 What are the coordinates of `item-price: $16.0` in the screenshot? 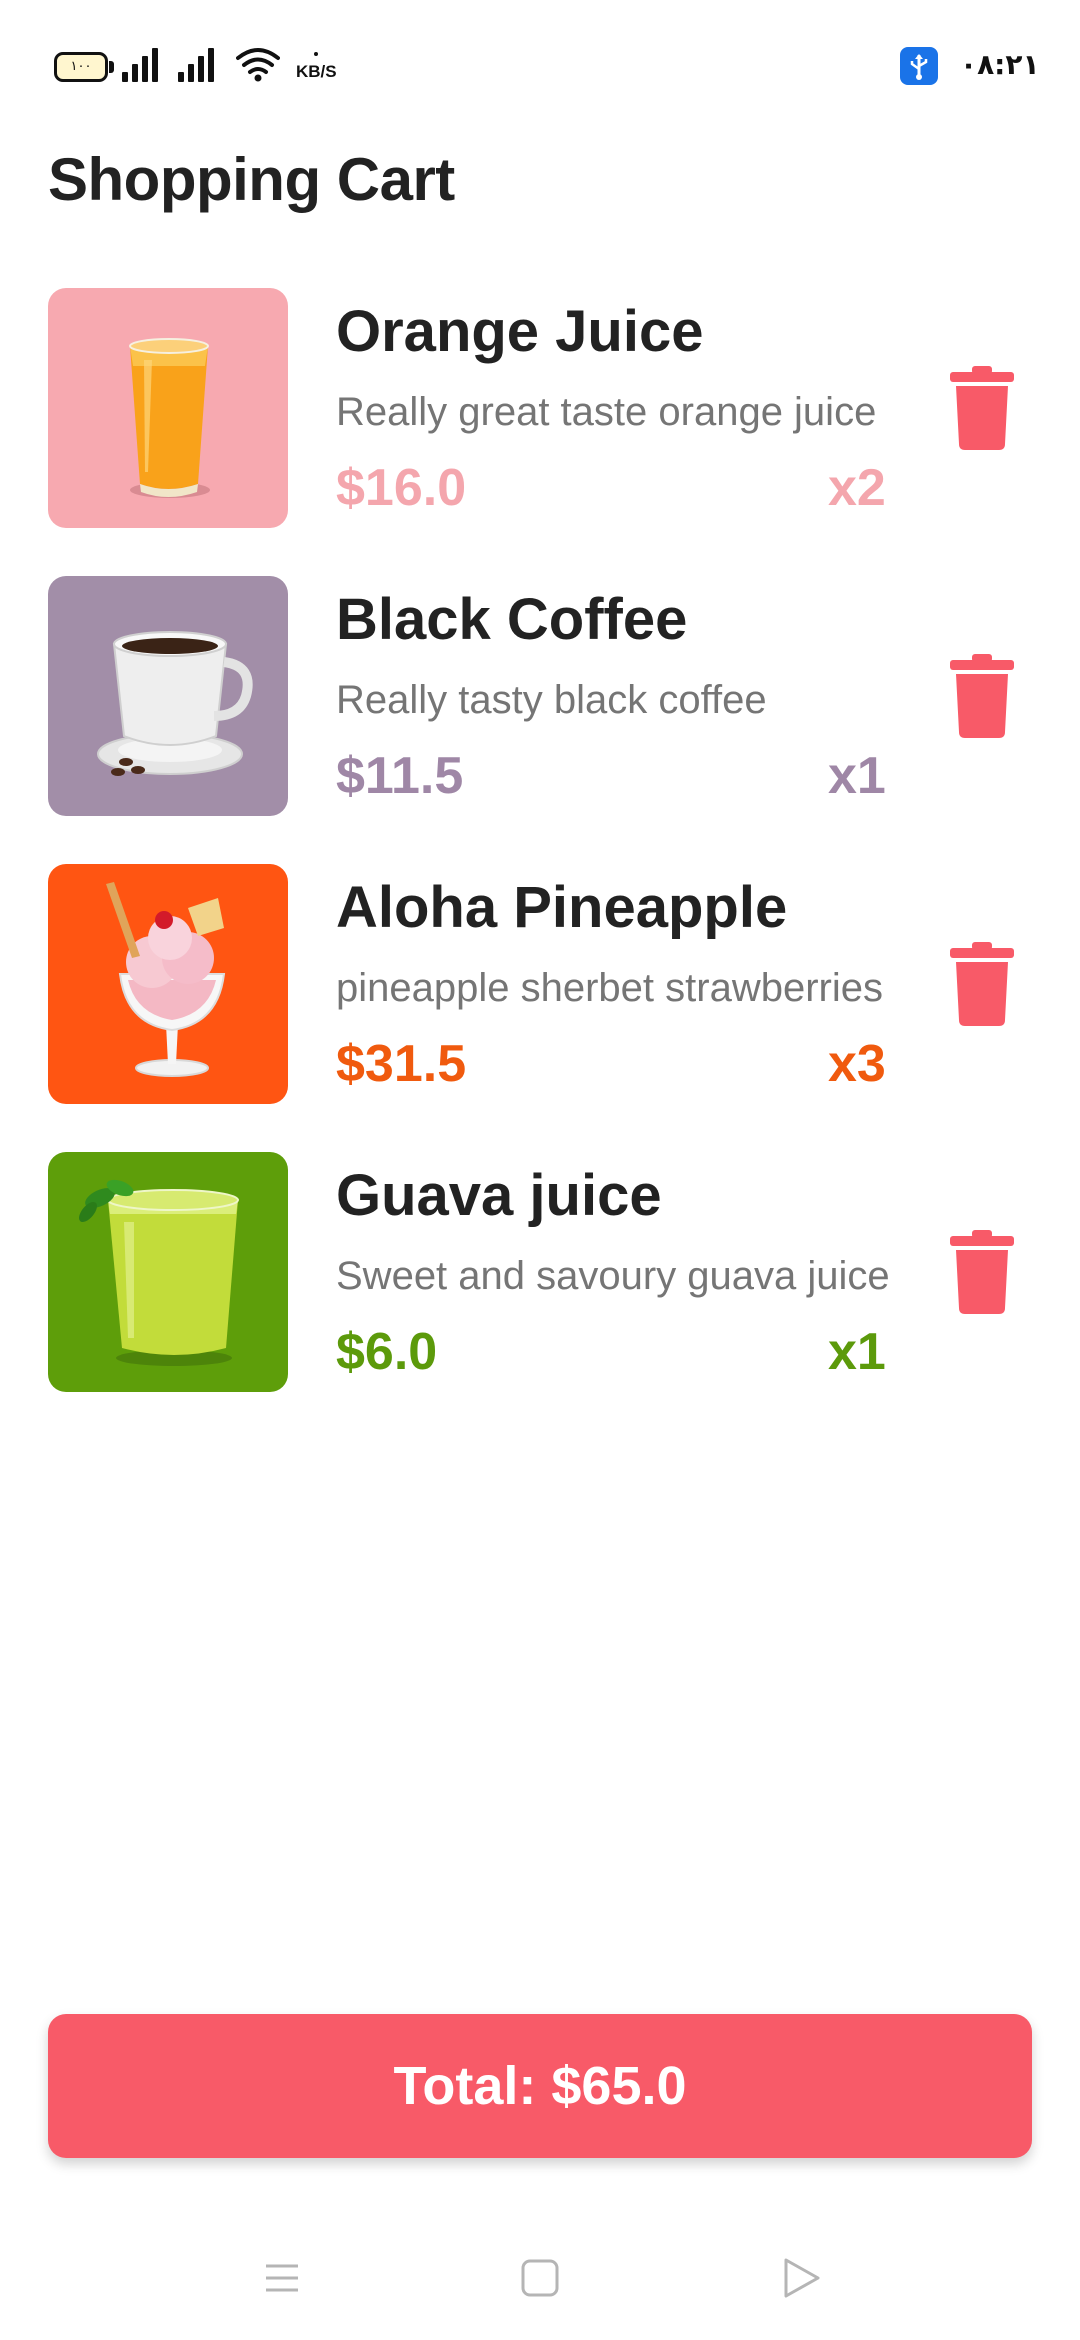 It's located at (401, 488).